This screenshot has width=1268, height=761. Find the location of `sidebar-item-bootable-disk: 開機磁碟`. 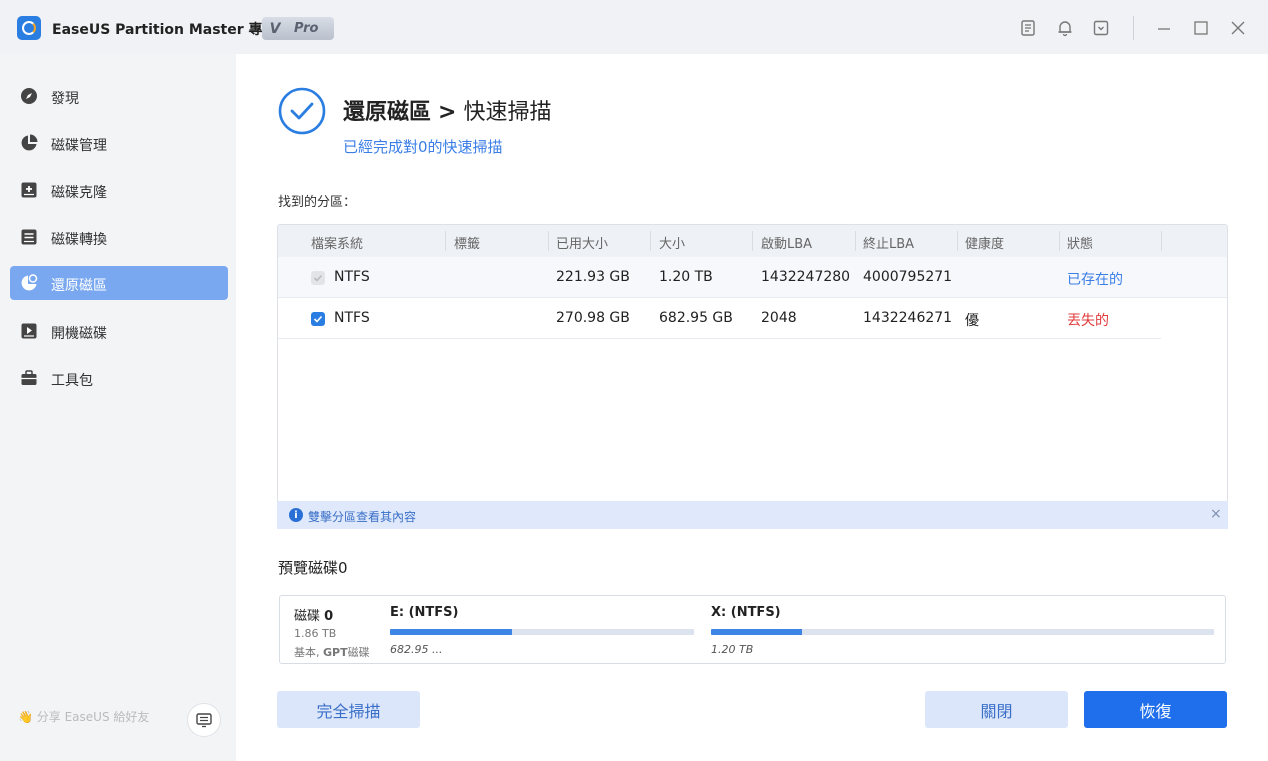

sidebar-item-bootable-disk: 開機磁碟 is located at coordinates (119, 331).